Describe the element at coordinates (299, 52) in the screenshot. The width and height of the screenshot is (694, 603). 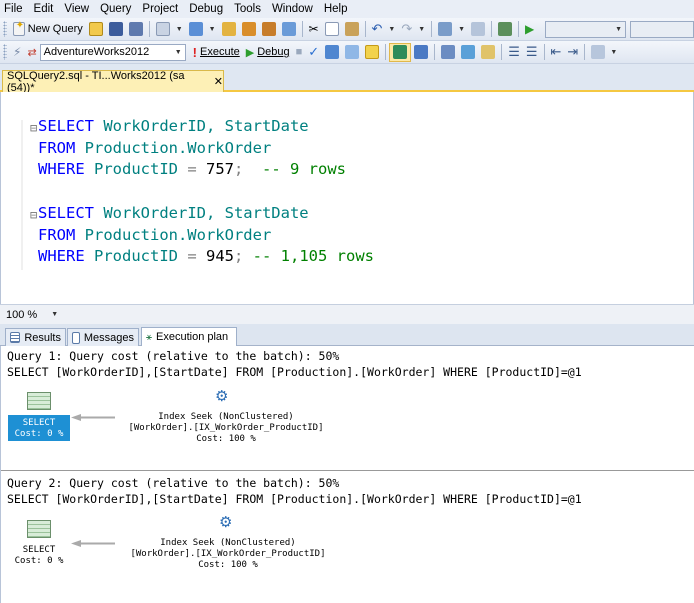
I see `cancel-query-button: ■` at that location.